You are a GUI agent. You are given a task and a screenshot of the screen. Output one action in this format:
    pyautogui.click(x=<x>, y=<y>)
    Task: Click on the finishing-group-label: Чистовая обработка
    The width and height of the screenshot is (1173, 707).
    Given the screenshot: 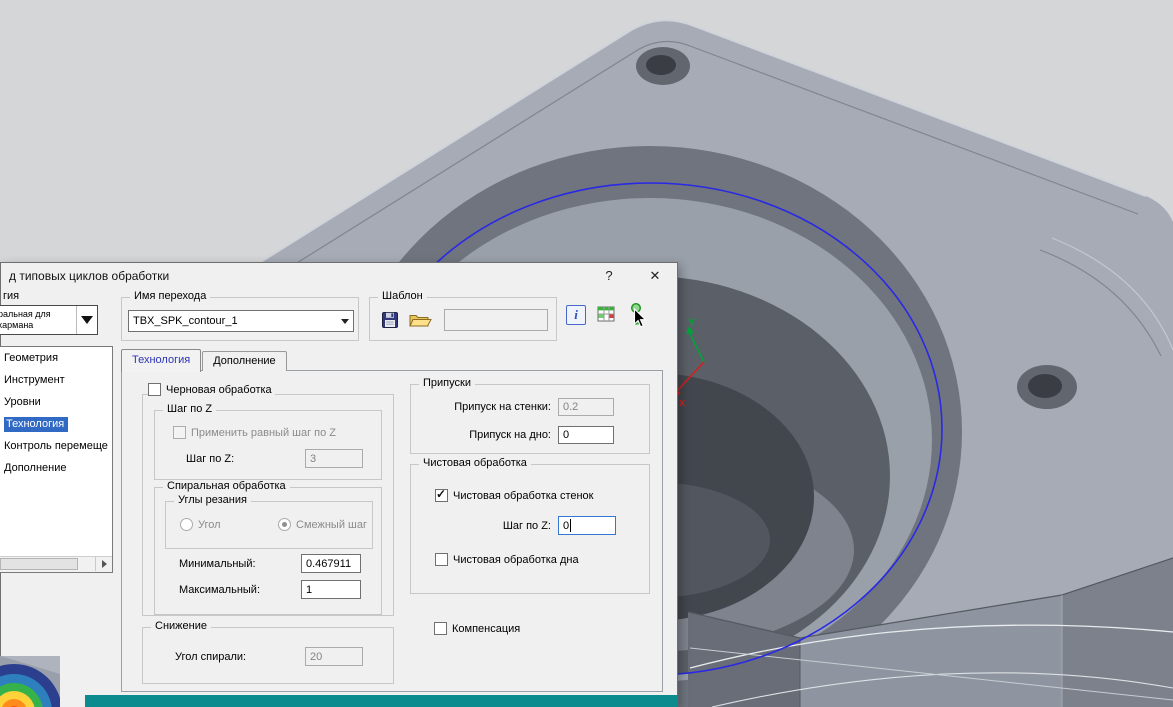 What is the action you would take?
    pyautogui.click(x=475, y=463)
    